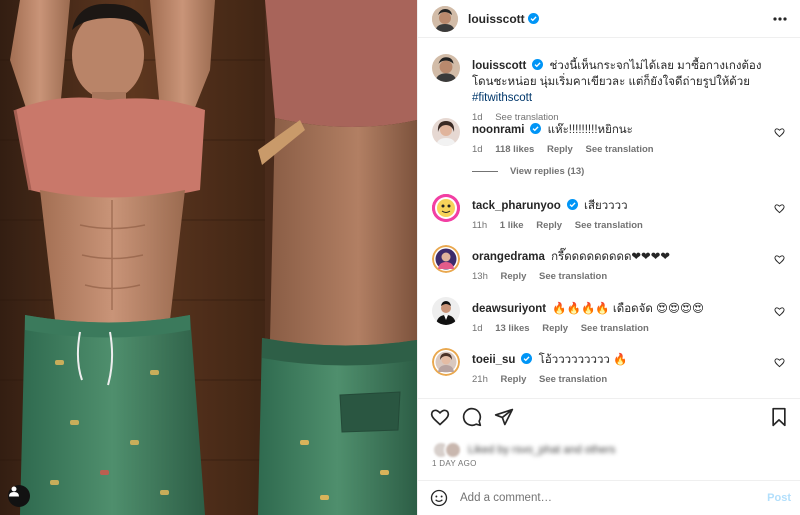 This screenshot has width=800, height=515. I want to click on person-tag-button, so click(19, 496).